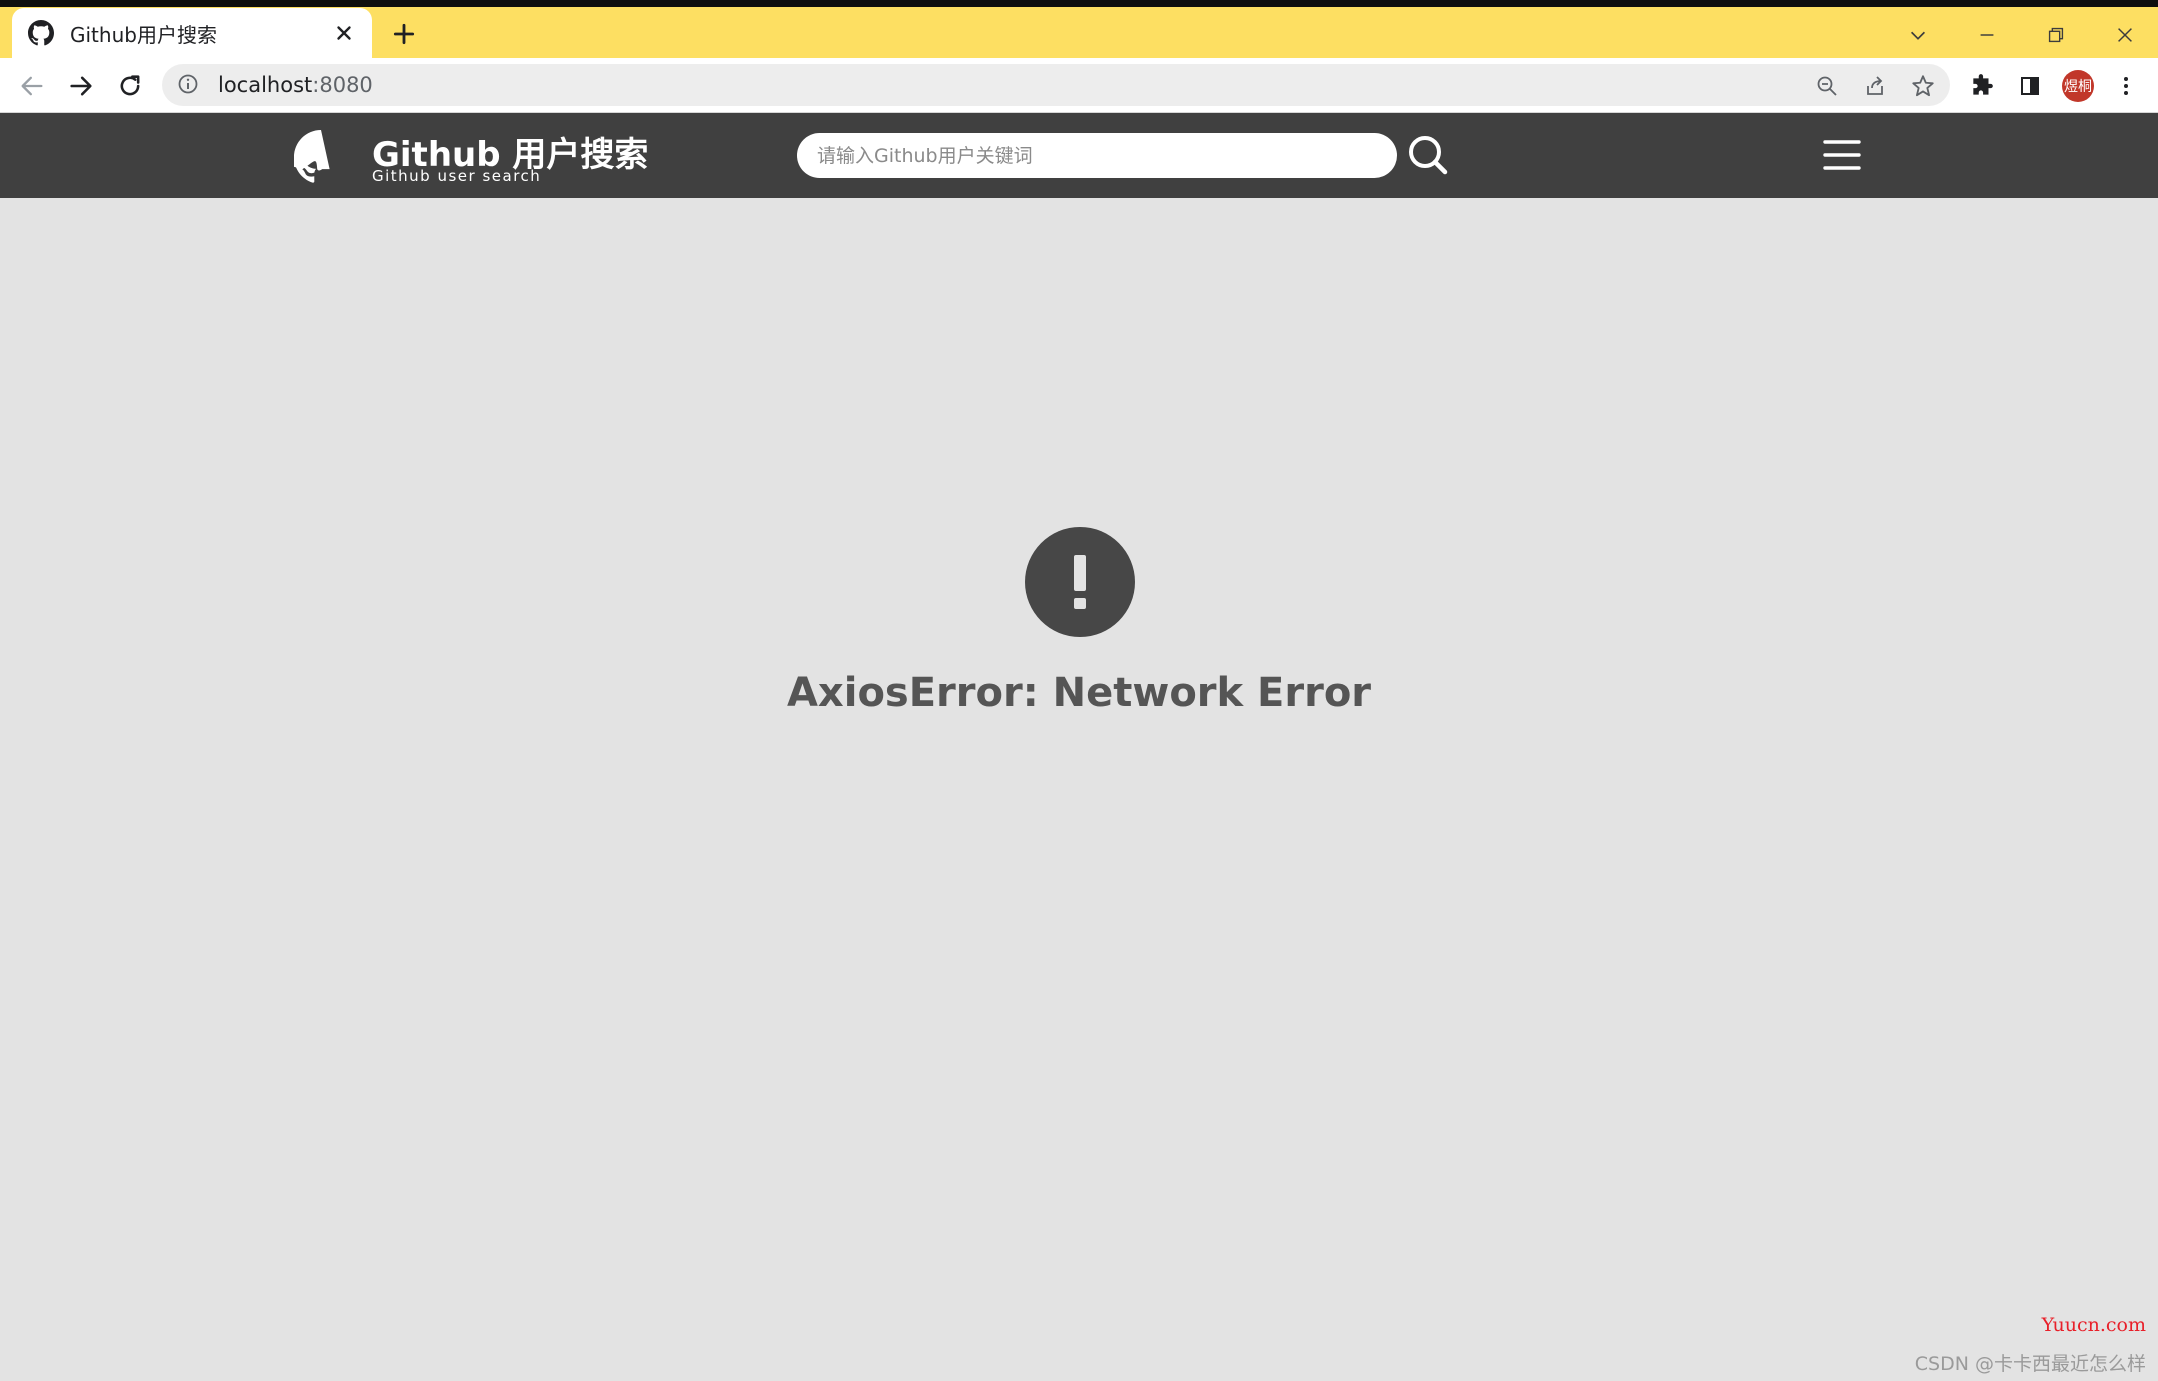 The image size is (2158, 1381). I want to click on search-icon, so click(1428, 155).